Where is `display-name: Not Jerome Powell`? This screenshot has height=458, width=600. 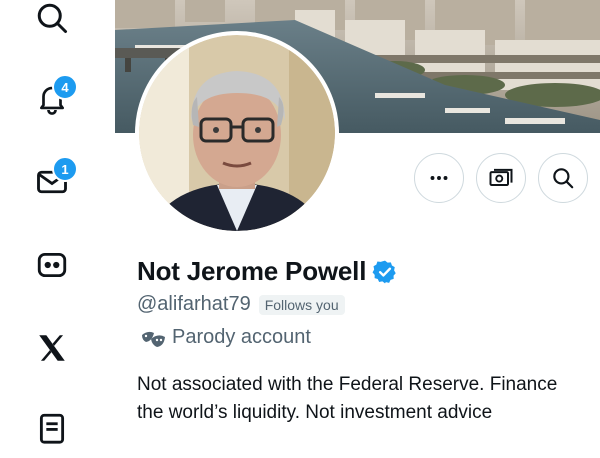
display-name: Not Jerome Powell is located at coordinates (252, 271).